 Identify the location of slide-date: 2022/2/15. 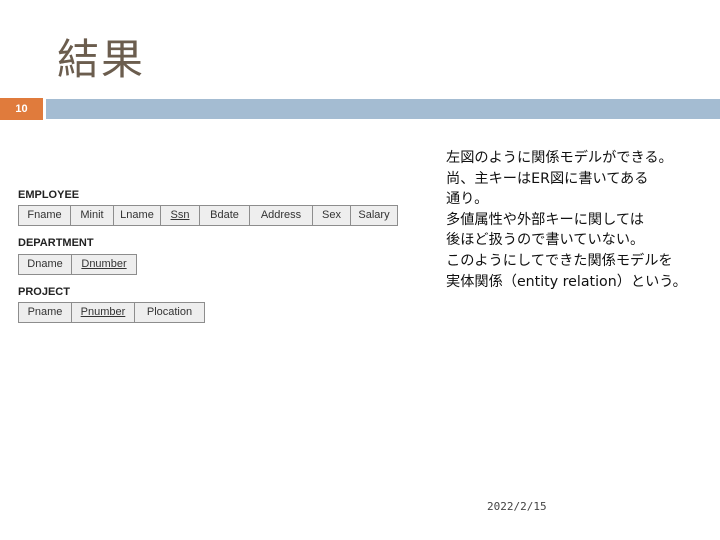
(517, 506).